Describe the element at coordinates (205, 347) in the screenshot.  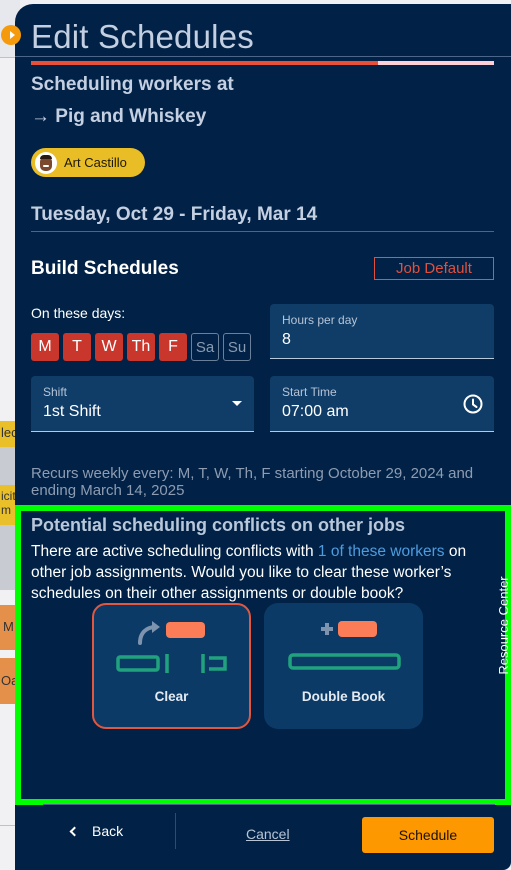
I see `day-toggle-sa: Sa` at that location.